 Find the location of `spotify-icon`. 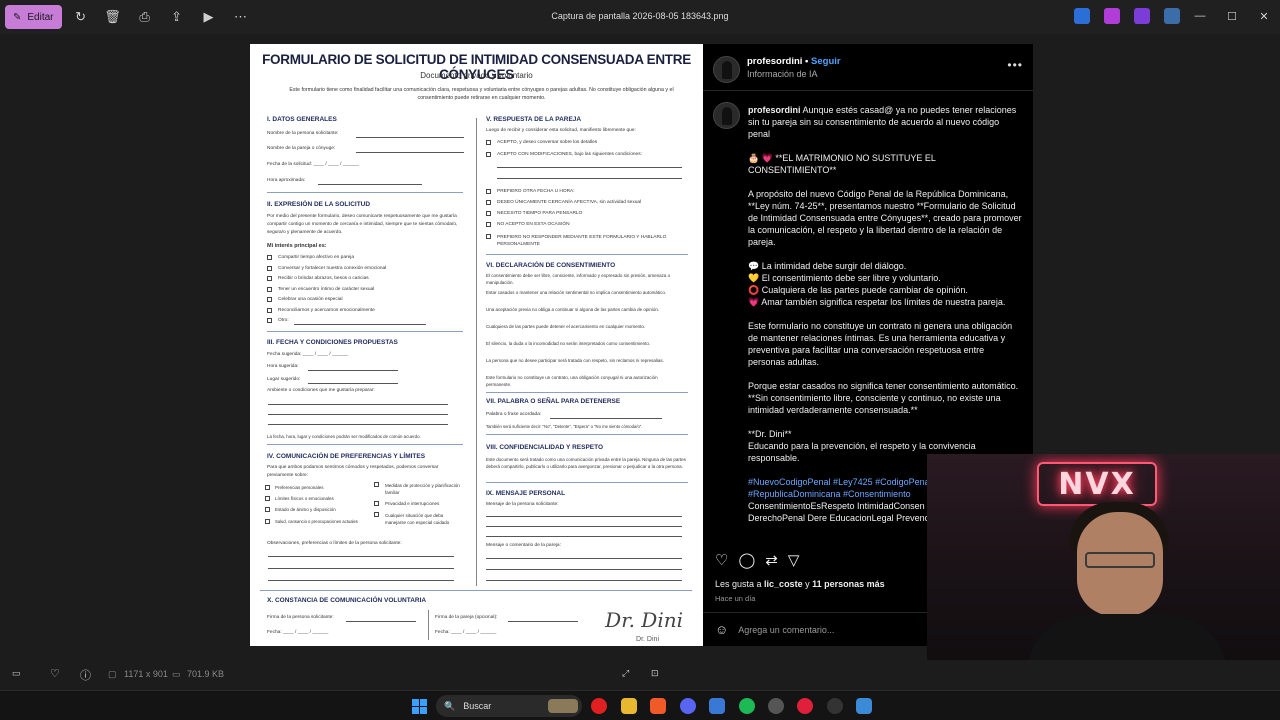

spotify-icon is located at coordinates (747, 706).